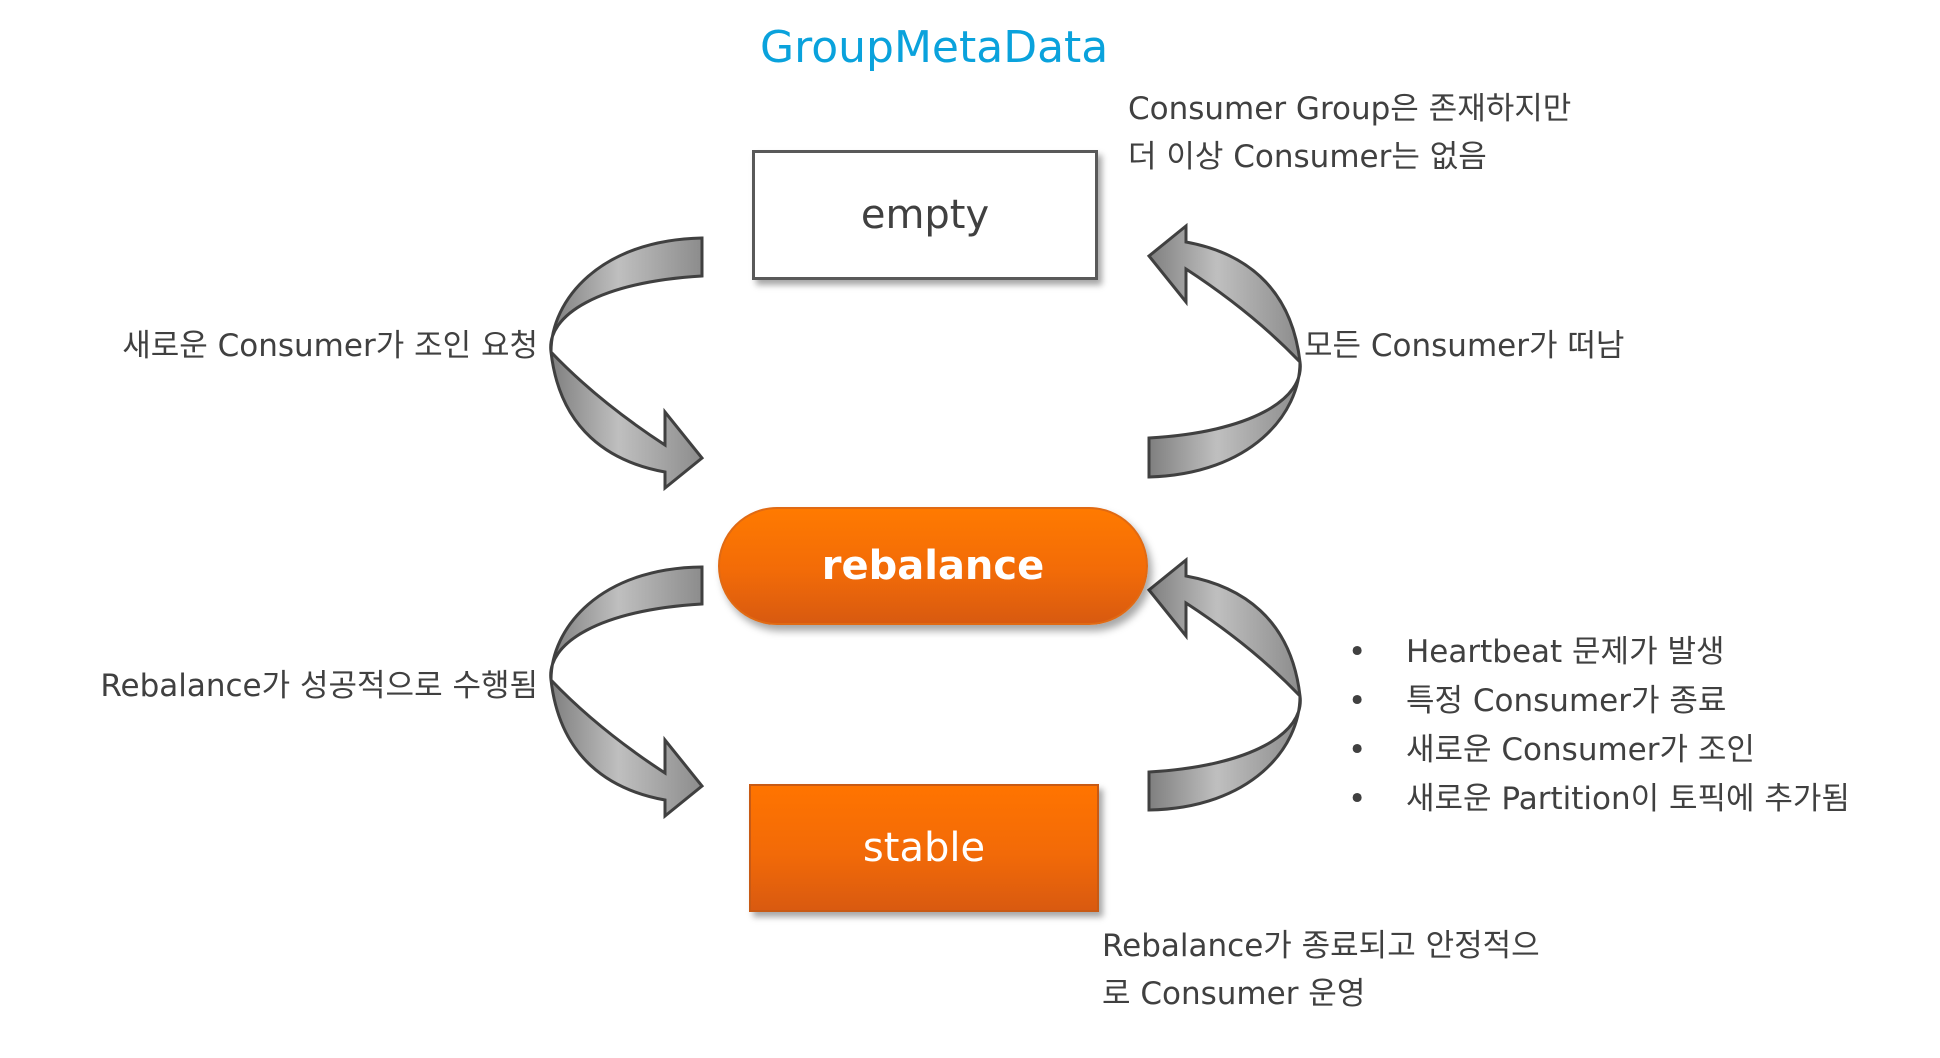 This screenshot has height=1058, width=1940. I want to click on arrow-stable-to-rebalance, so click(1224, 684).